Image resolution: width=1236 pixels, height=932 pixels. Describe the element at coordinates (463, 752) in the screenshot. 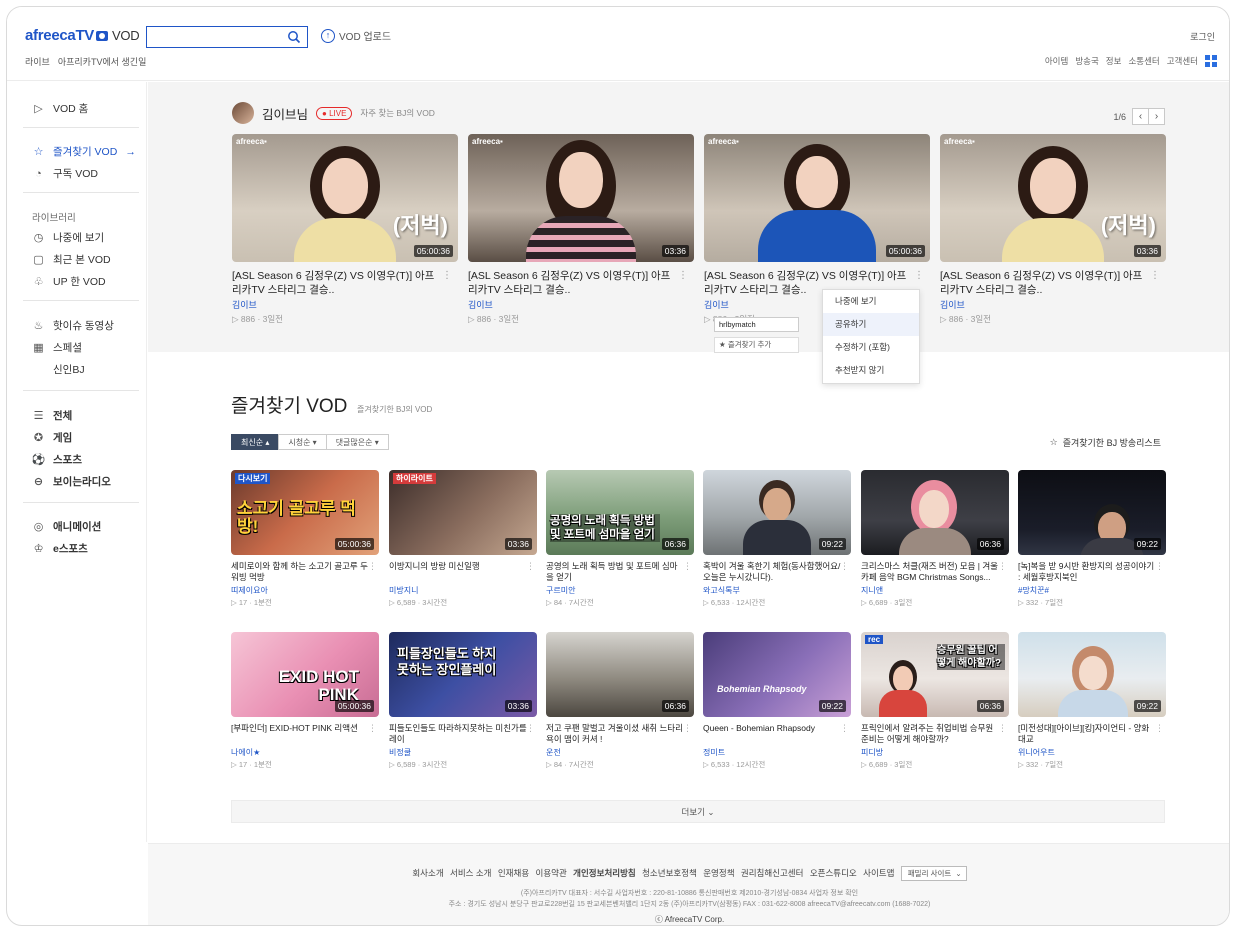

I see `bj-link: 비정쿨` at that location.